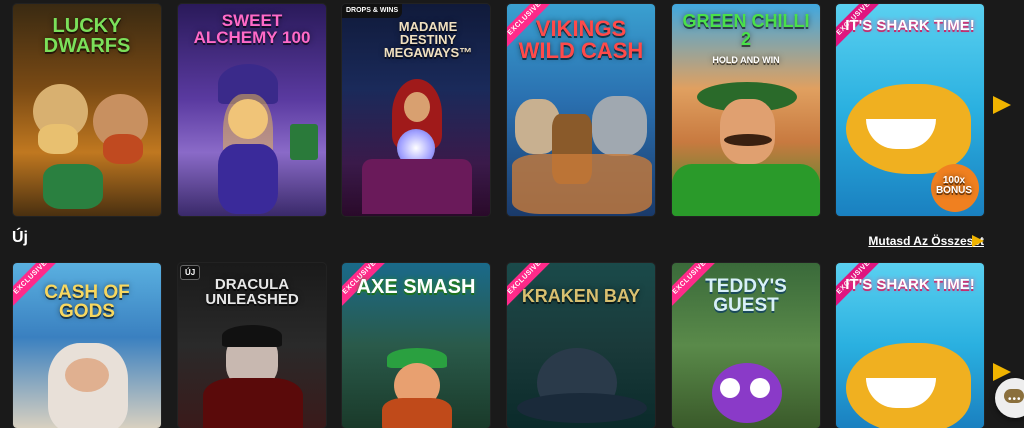 The height and width of the screenshot is (428, 1024). Describe the element at coordinates (581, 345) in the screenshot. I see `game-tile-kraken-bay: EXCLUSIVE KRAKEN BAY` at that location.